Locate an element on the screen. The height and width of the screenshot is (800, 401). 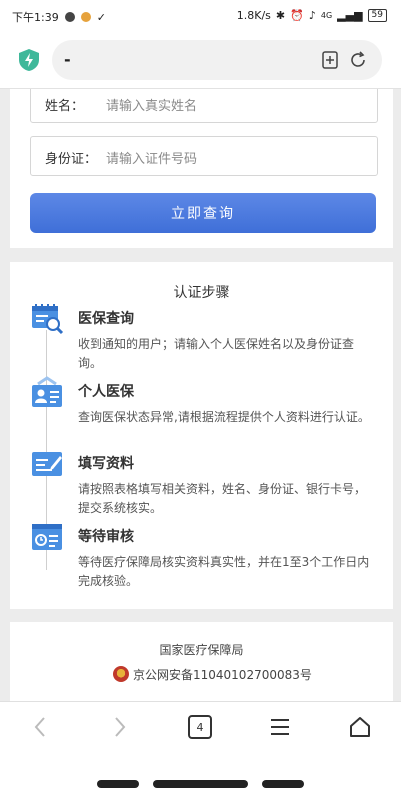
steps-title: 认证步骤 is located at coordinates (201, 293).